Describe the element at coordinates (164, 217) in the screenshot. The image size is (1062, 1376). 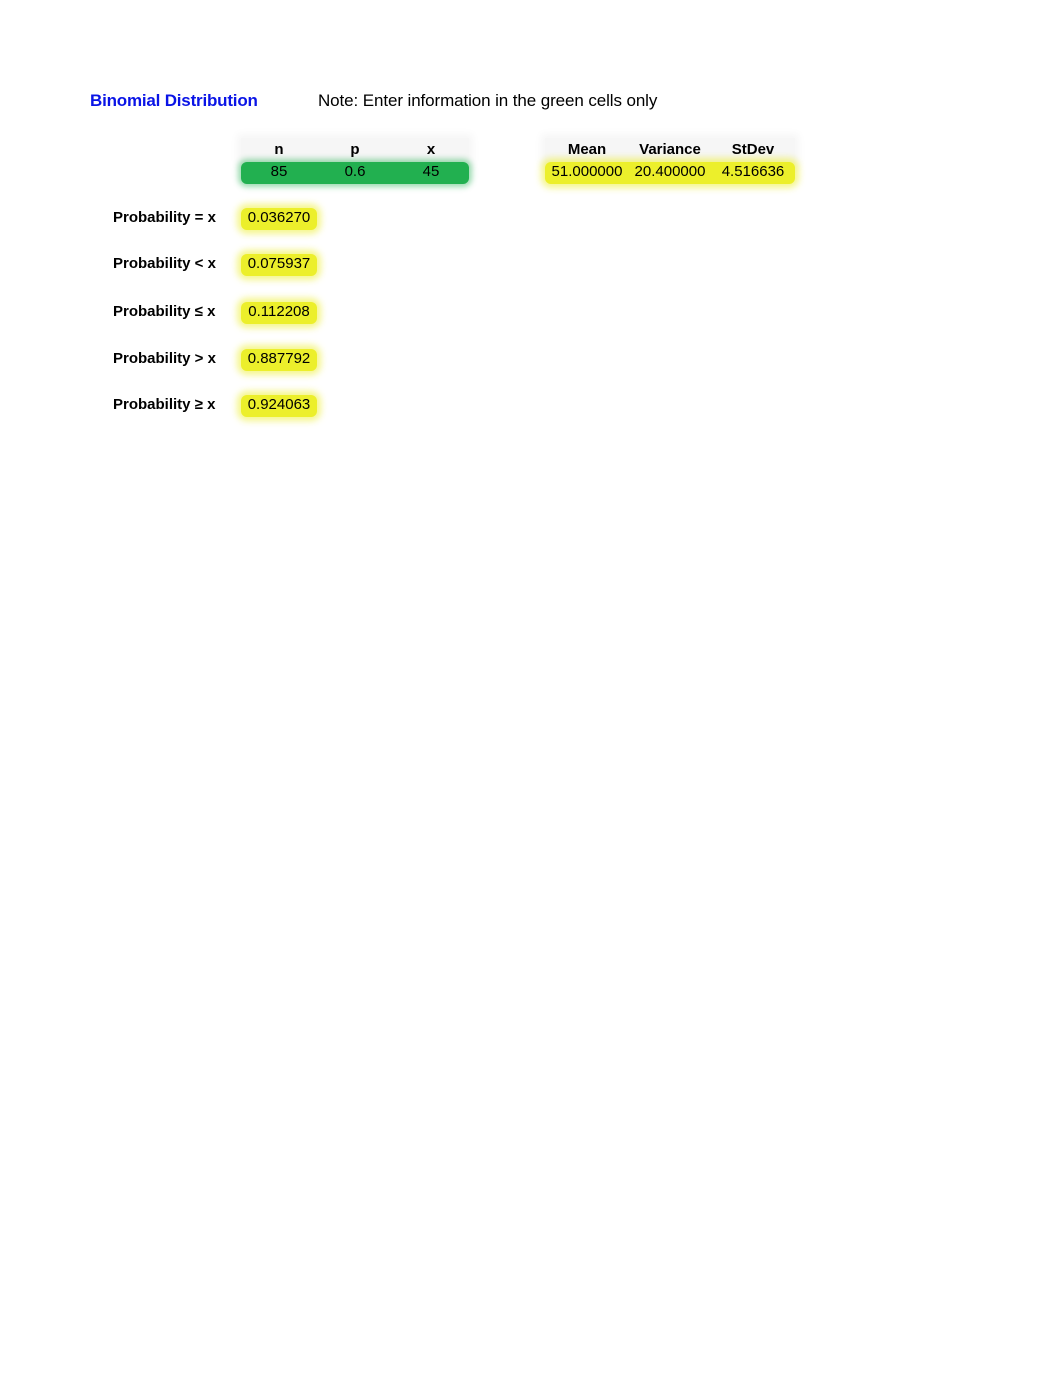
I see `probability-label: Probability = x` at that location.